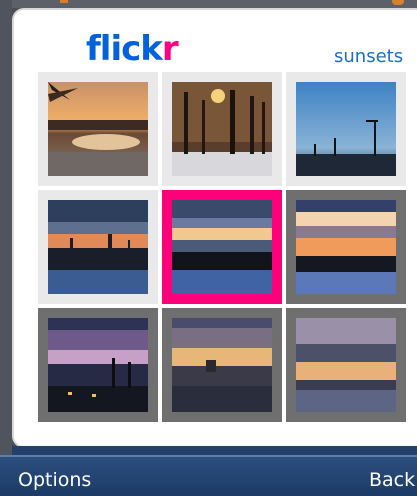 This screenshot has width=417, height=496. Describe the element at coordinates (398, 2) in the screenshot. I see `status-indicator-right` at that location.